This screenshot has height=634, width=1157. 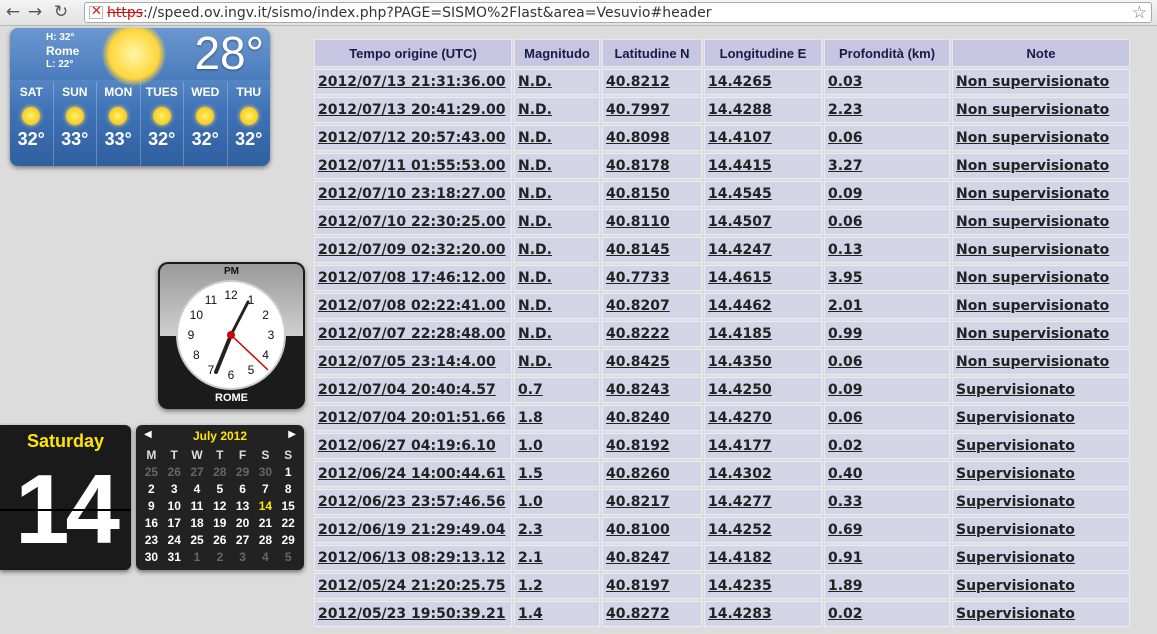 What do you see at coordinates (411, 558) in the screenshot?
I see `cell-link: 2012/06/13 08:29:13.12` at bounding box center [411, 558].